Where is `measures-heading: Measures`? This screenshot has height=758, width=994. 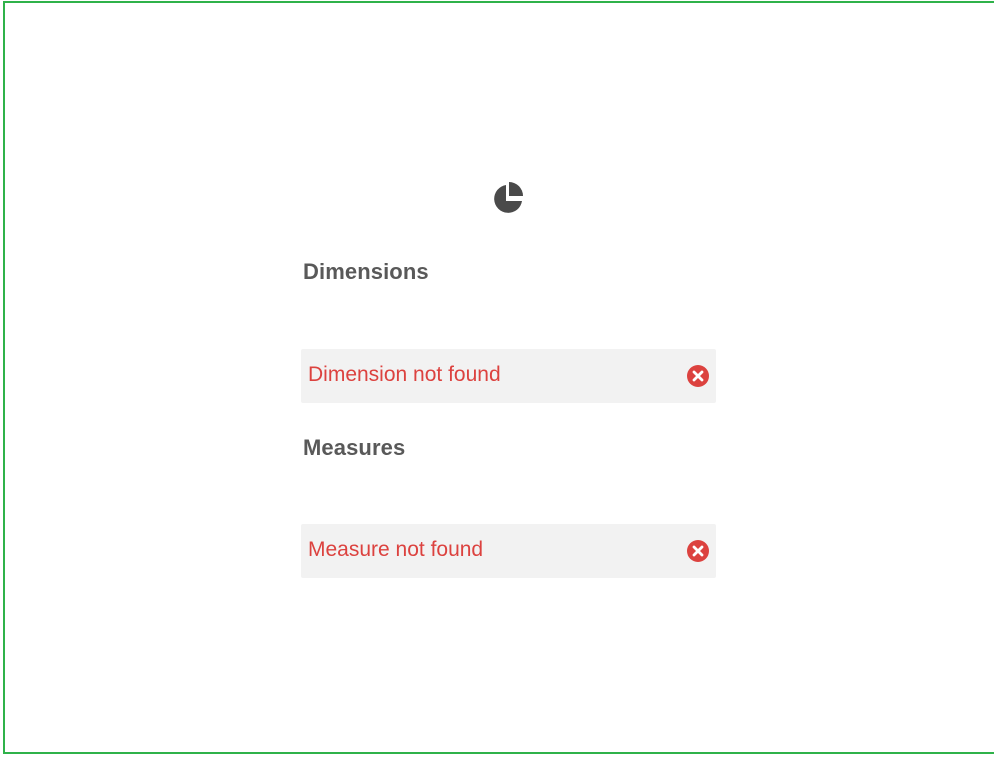
measures-heading: Measures is located at coordinates (354, 447).